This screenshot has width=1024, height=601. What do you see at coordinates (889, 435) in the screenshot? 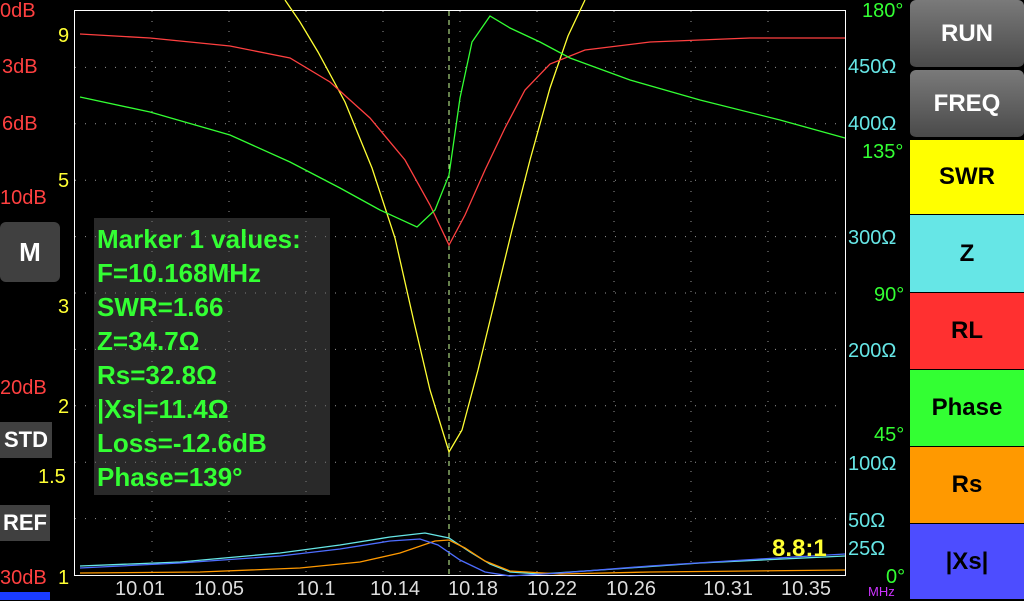
I see `phase-tick-45: 45°` at bounding box center [889, 435].